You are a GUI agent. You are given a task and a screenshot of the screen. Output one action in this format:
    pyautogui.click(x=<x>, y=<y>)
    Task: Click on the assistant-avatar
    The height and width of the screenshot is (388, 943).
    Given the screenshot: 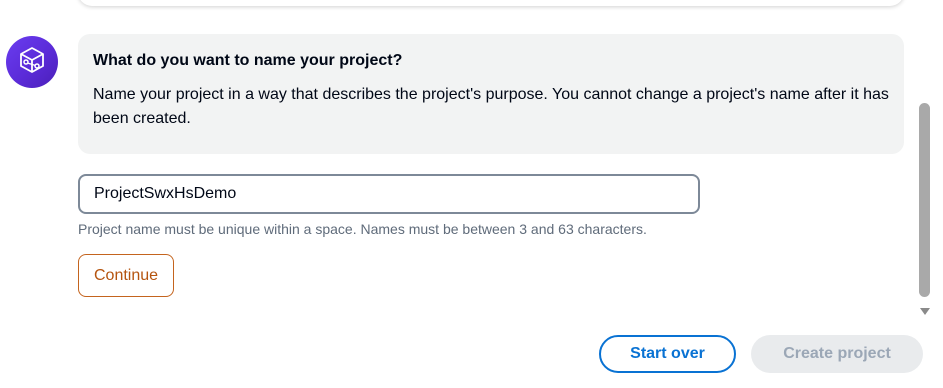 What is the action you would take?
    pyautogui.click(x=32, y=62)
    